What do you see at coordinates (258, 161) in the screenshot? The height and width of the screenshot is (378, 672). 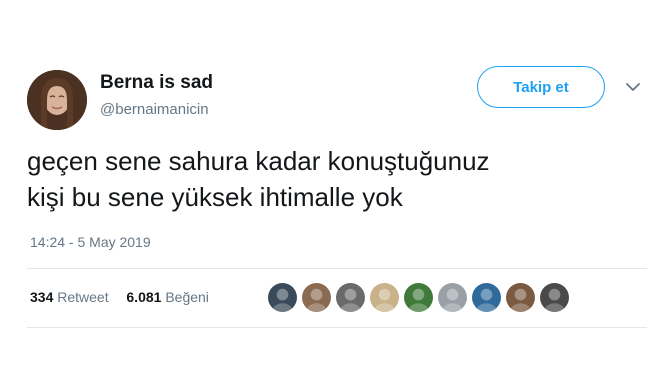 I see `tweet-text-line: geçen sene sahura kadar konuştuğunuz` at bounding box center [258, 161].